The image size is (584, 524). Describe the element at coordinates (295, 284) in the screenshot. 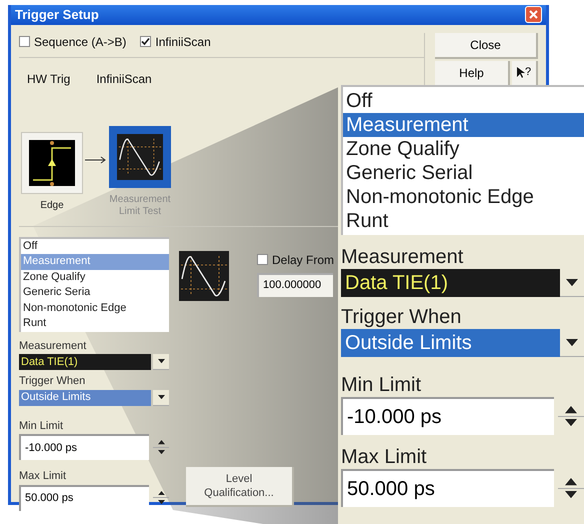

I see `delay-field: 100.000000` at that location.